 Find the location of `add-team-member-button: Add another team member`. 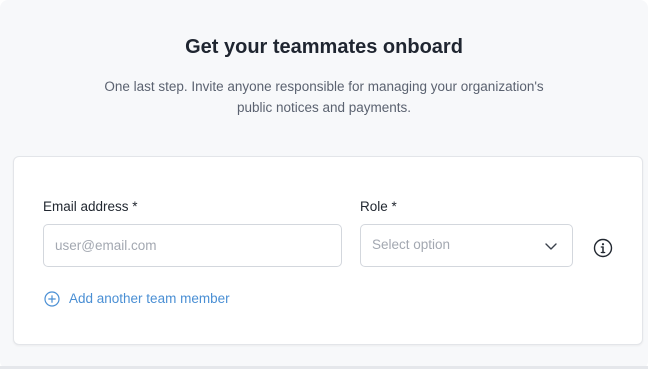

add-team-member-button: Add another team member is located at coordinates (137, 299).